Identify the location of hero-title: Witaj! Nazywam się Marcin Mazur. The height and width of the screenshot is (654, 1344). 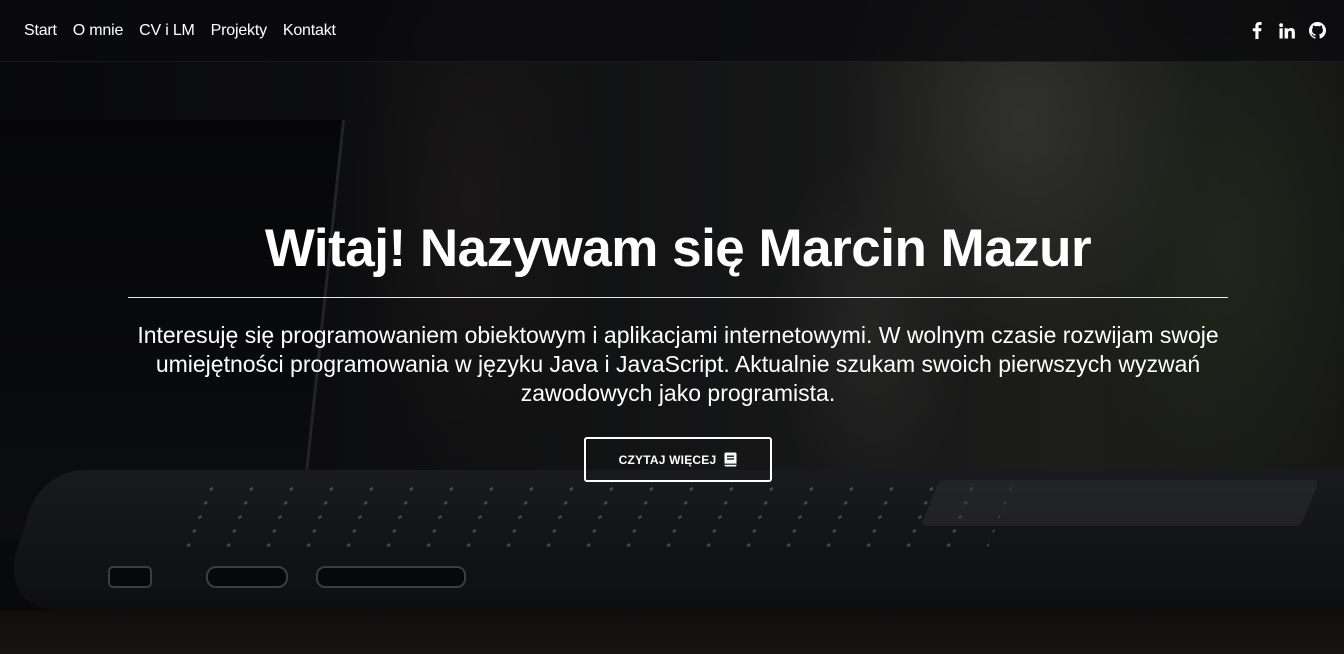
(678, 248).